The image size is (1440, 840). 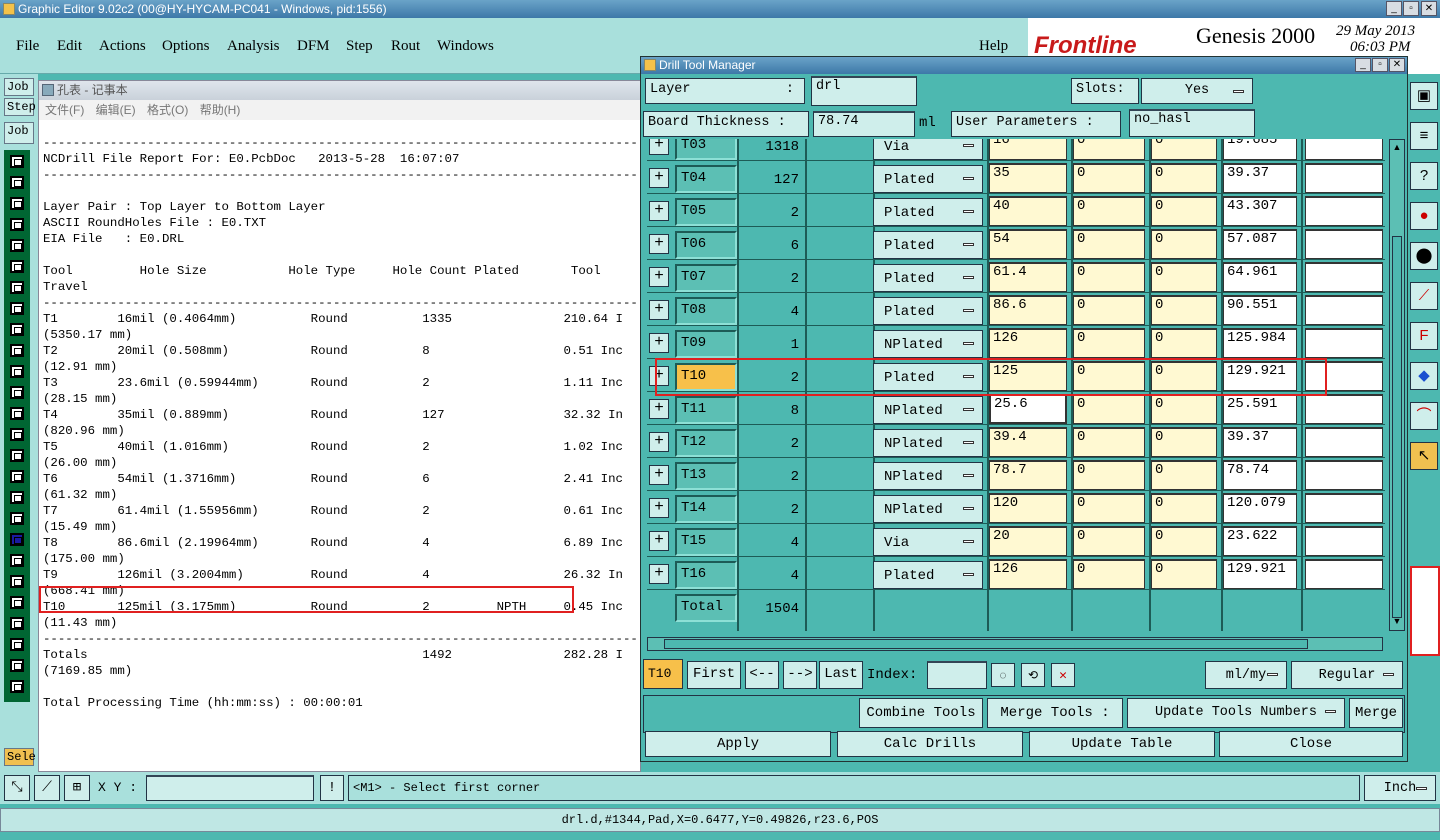 I want to click on notepad-menu-help: 帮助(H), so click(x=220, y=110).